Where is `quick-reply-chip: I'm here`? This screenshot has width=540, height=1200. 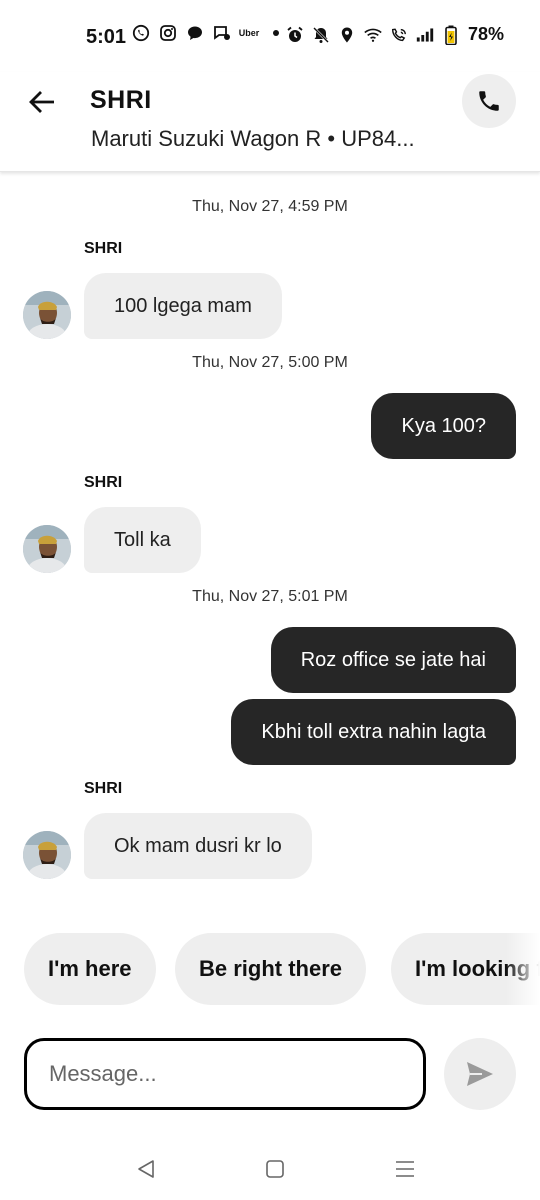 quick-reply-chip: I'm here is located at coordinates (90, 969).